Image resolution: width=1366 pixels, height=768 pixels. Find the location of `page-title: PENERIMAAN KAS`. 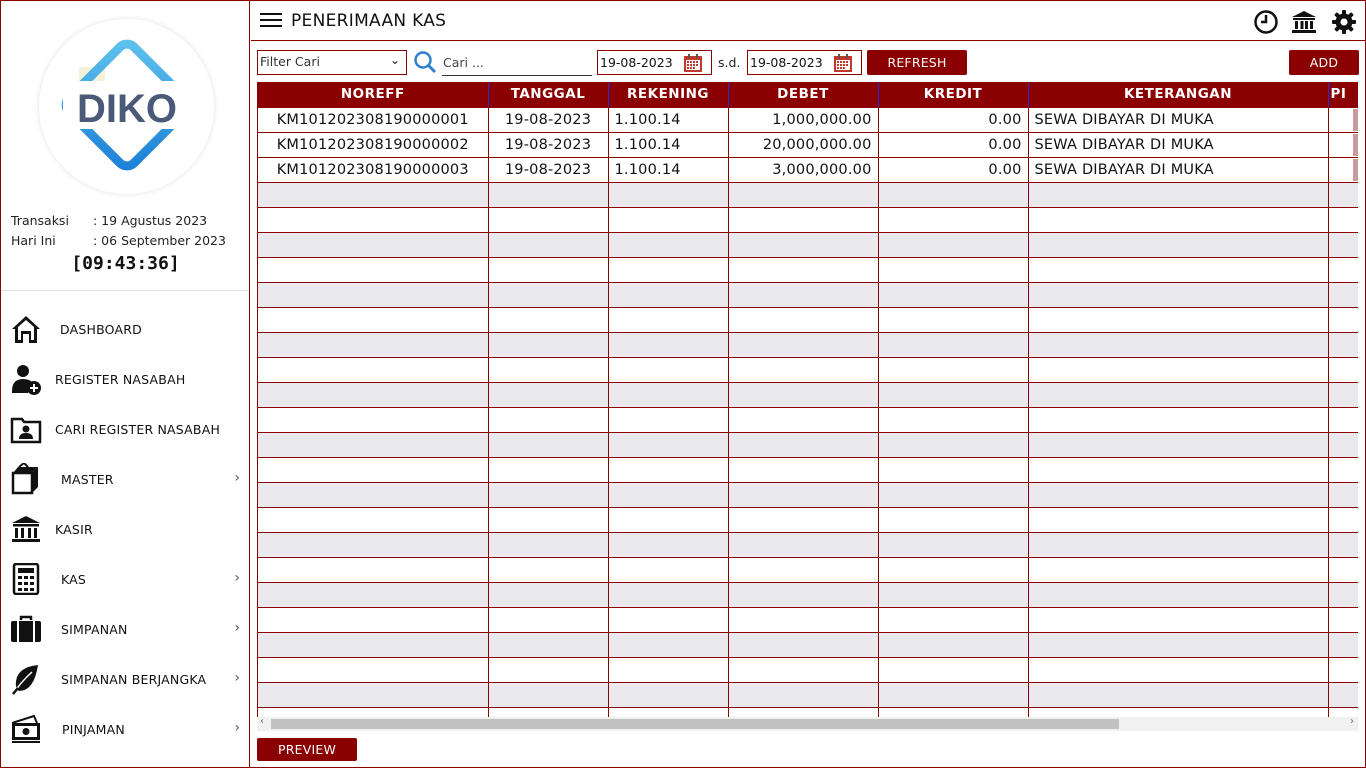

page-title: PENERIMAAN KAS is located at coordinates (369, 21).